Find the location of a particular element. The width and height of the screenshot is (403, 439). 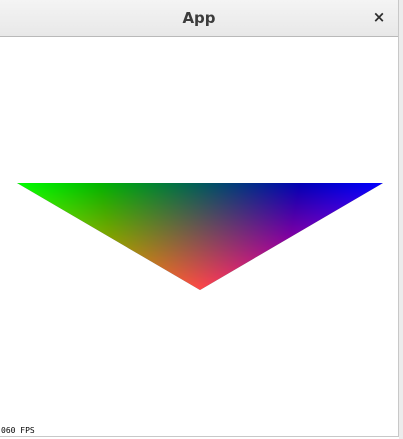

fps-counter: 060 FPS is located at coordinates (18, 430).